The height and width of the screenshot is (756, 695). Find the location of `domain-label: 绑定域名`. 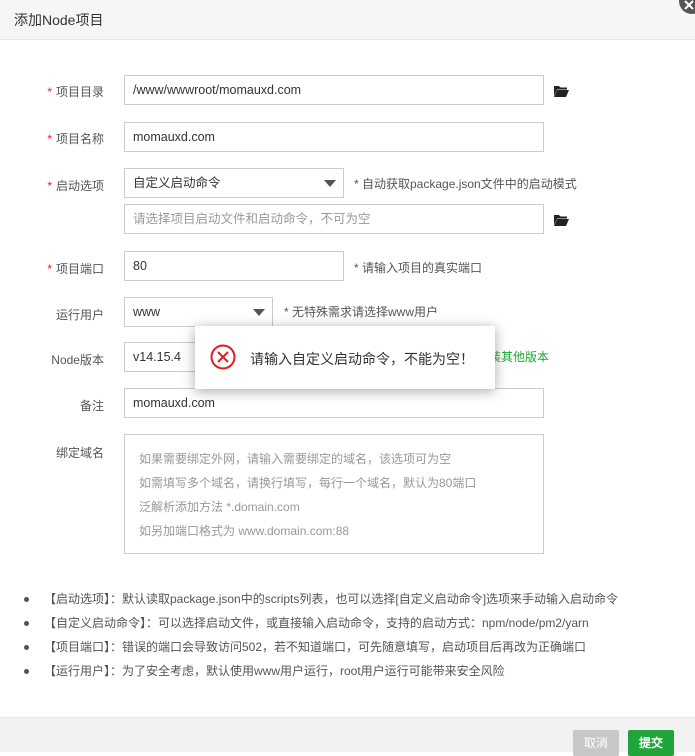

domain-label: 绑定域名 is located at coordinates (79, 453).